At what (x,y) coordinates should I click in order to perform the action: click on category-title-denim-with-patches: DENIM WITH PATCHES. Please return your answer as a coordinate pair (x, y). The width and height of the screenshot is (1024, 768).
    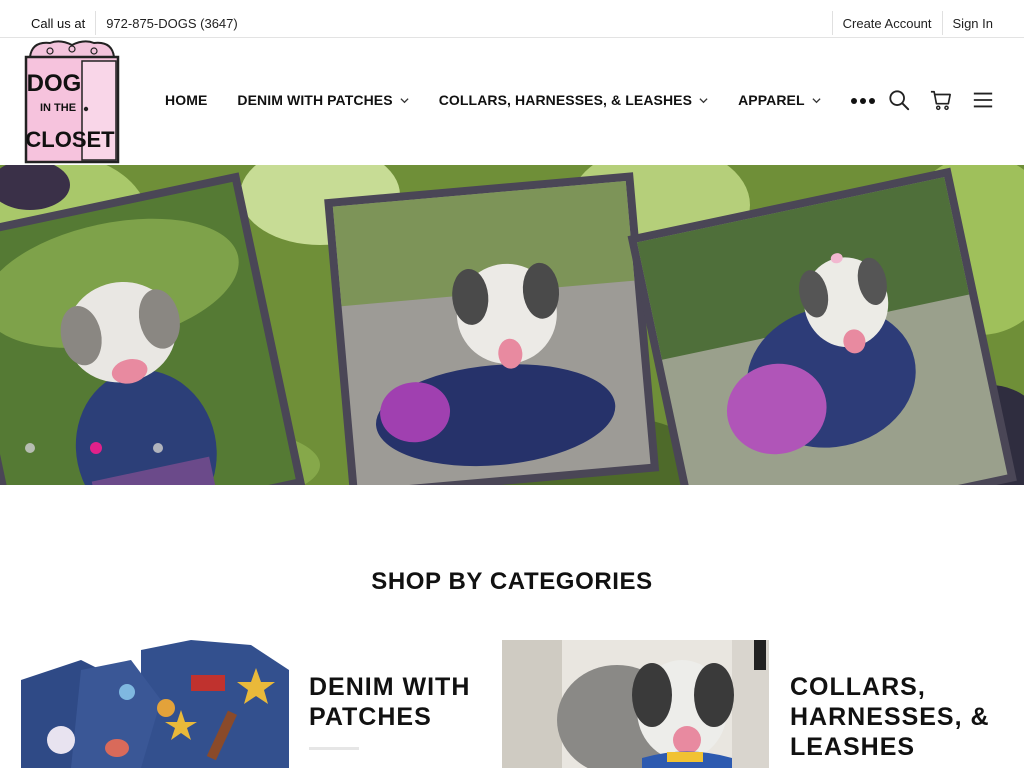
    Looking at the image, I should click on (389, 702).